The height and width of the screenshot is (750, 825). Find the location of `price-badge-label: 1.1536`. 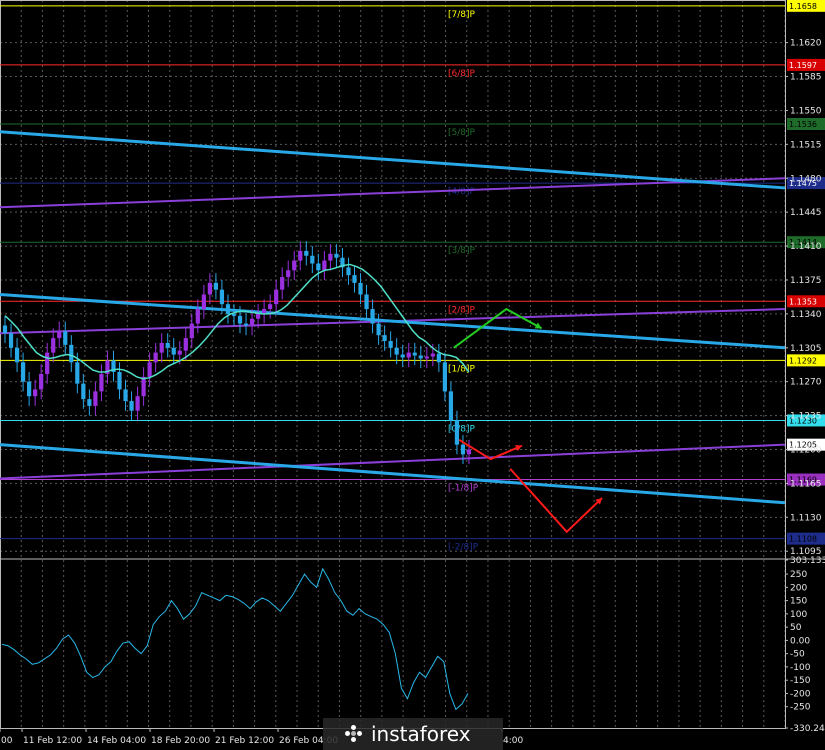

price-badge-label: 1.1536 is located at coordinates (803, 124).